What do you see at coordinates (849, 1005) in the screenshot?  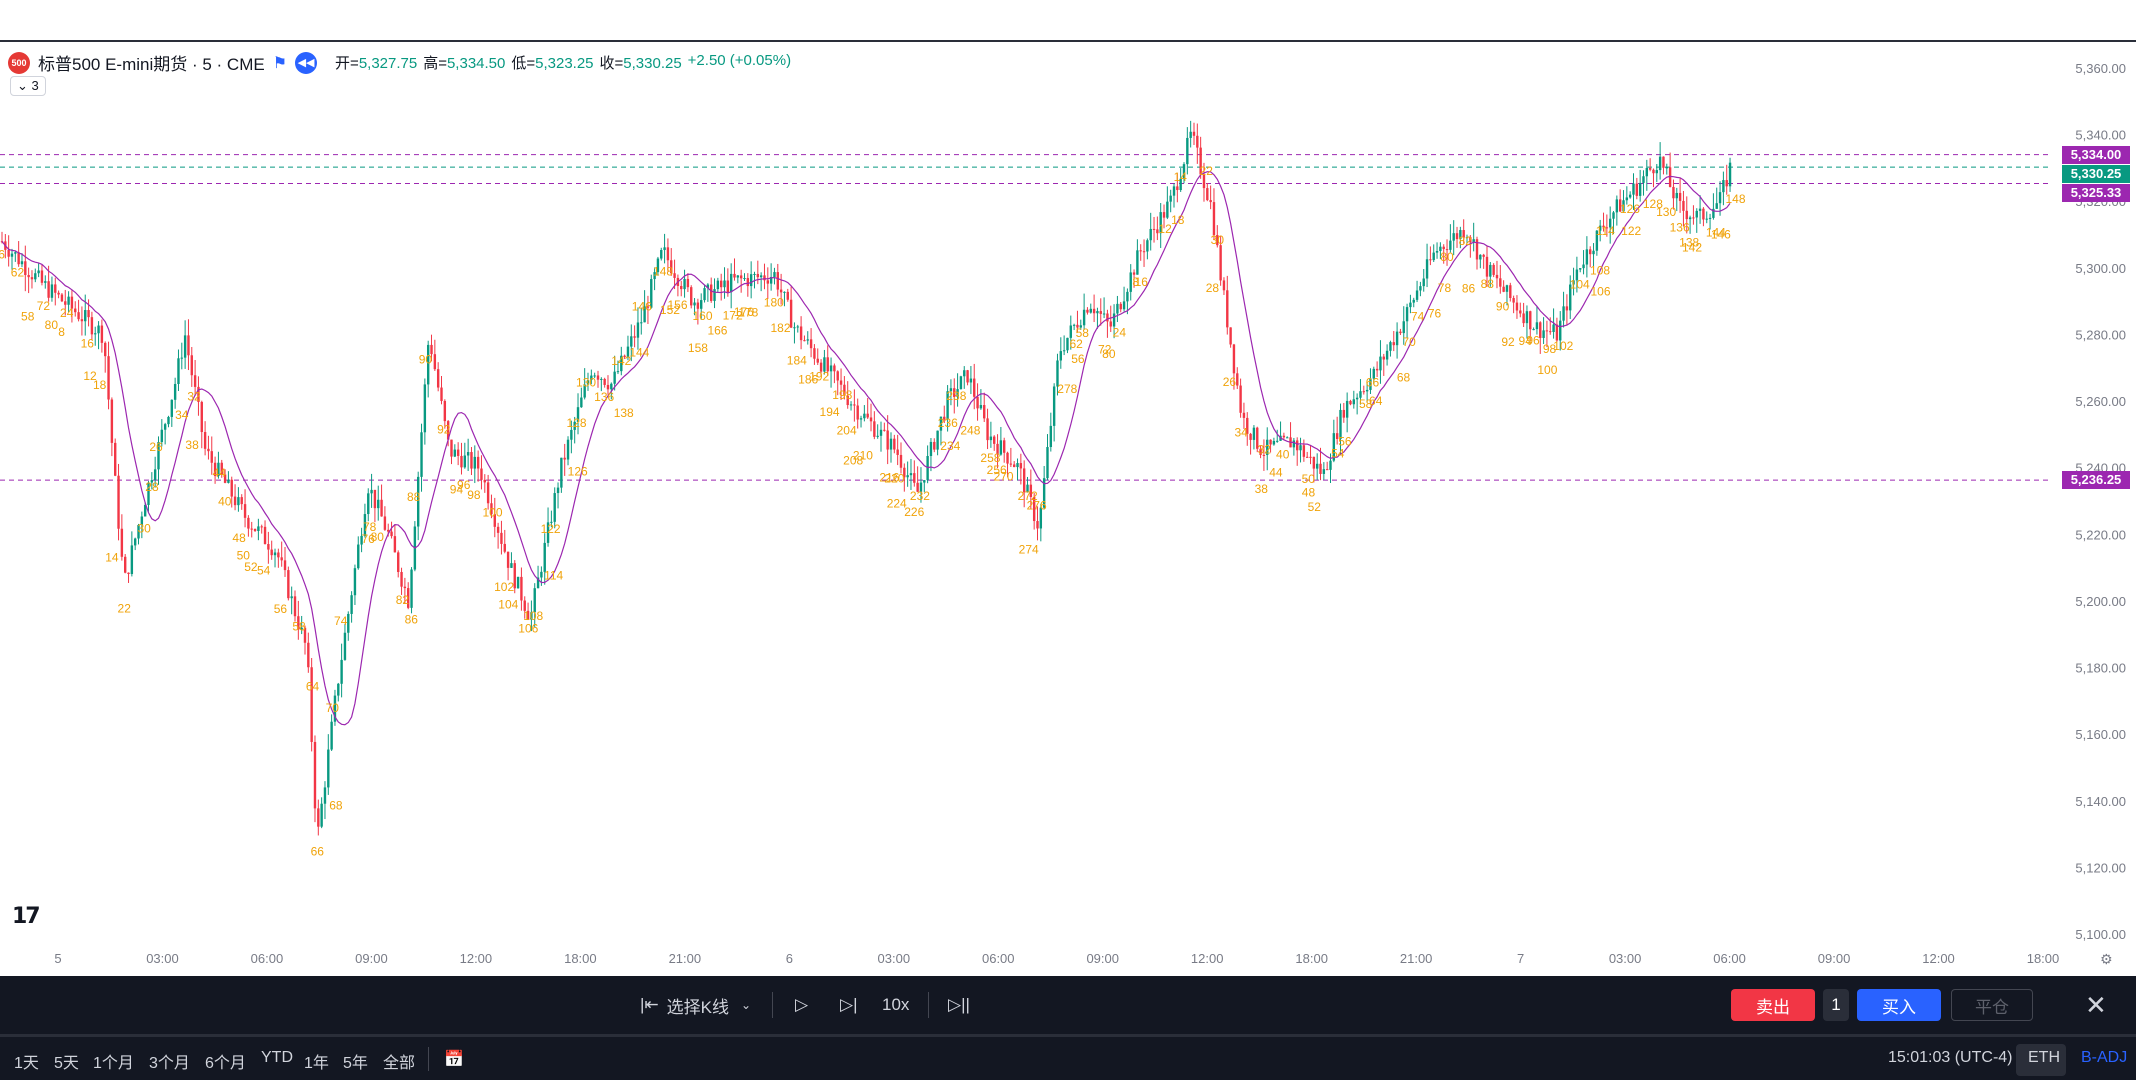 I see `step-forward-icon: ▷|` at bounding box center [849, 1005].